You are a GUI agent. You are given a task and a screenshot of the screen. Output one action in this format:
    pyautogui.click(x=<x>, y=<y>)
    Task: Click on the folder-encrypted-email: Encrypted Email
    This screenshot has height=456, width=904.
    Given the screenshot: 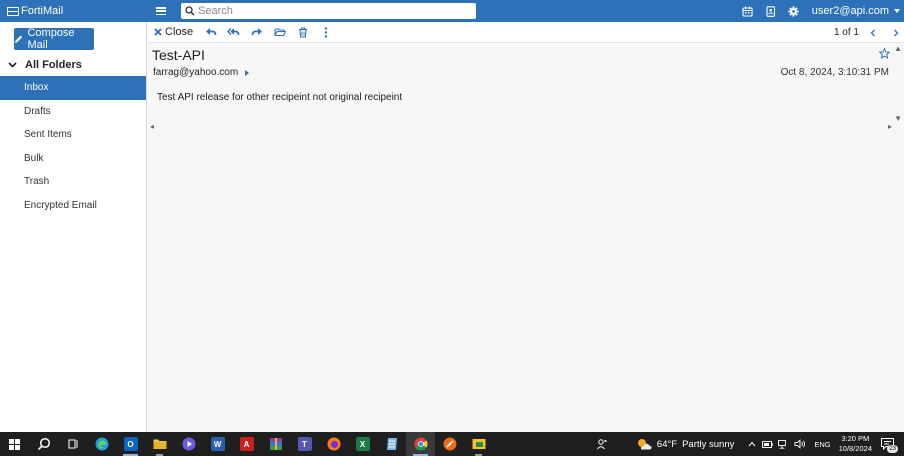 What is the action you would take?
    pyautogui.click(x=73, y=206)
    